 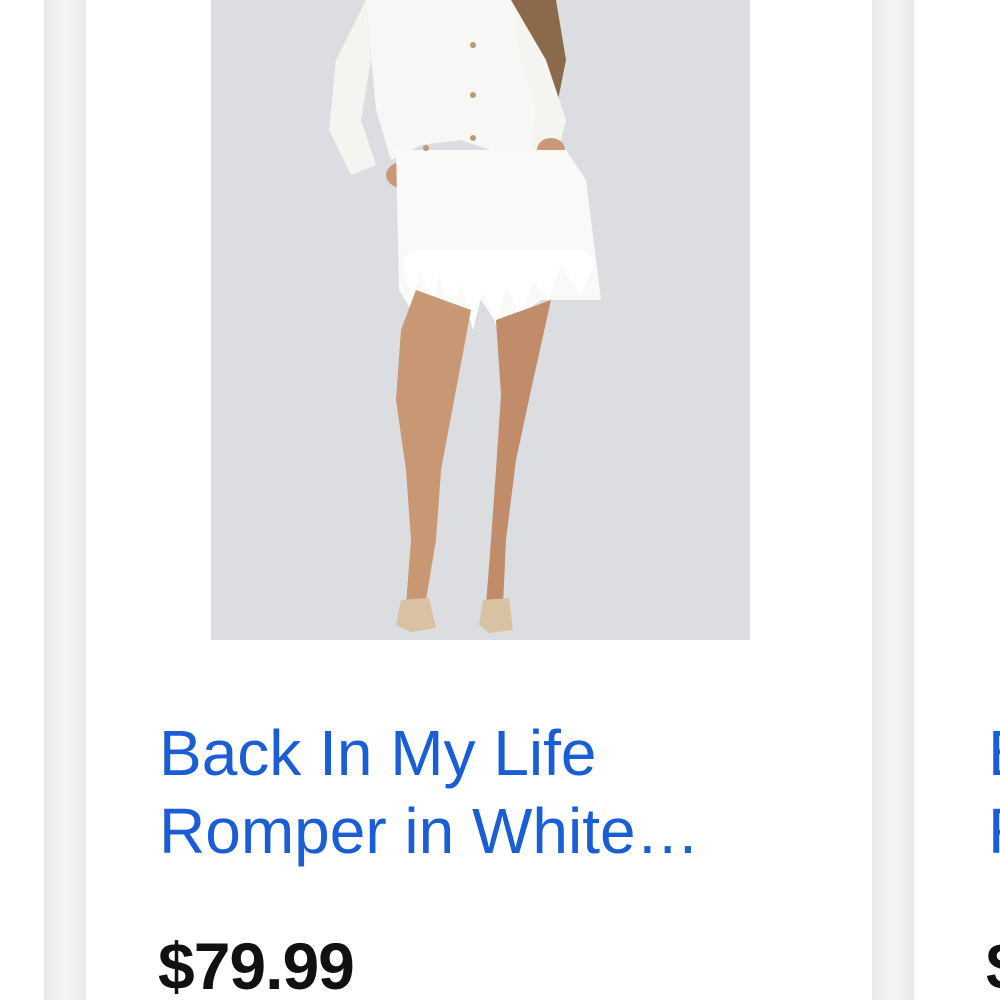 I want to click on product-price: $, so click(x=993, y=964).